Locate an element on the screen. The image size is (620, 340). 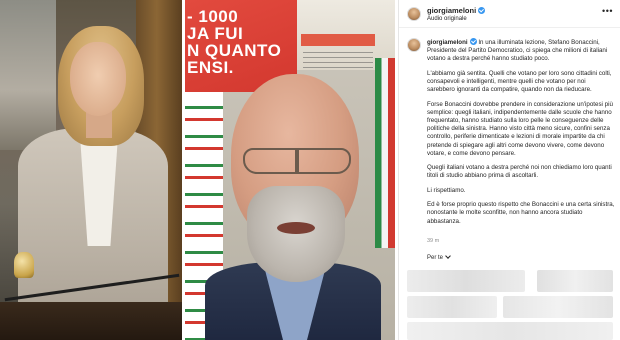
board-red-strip is located at coordinates (338, 40).